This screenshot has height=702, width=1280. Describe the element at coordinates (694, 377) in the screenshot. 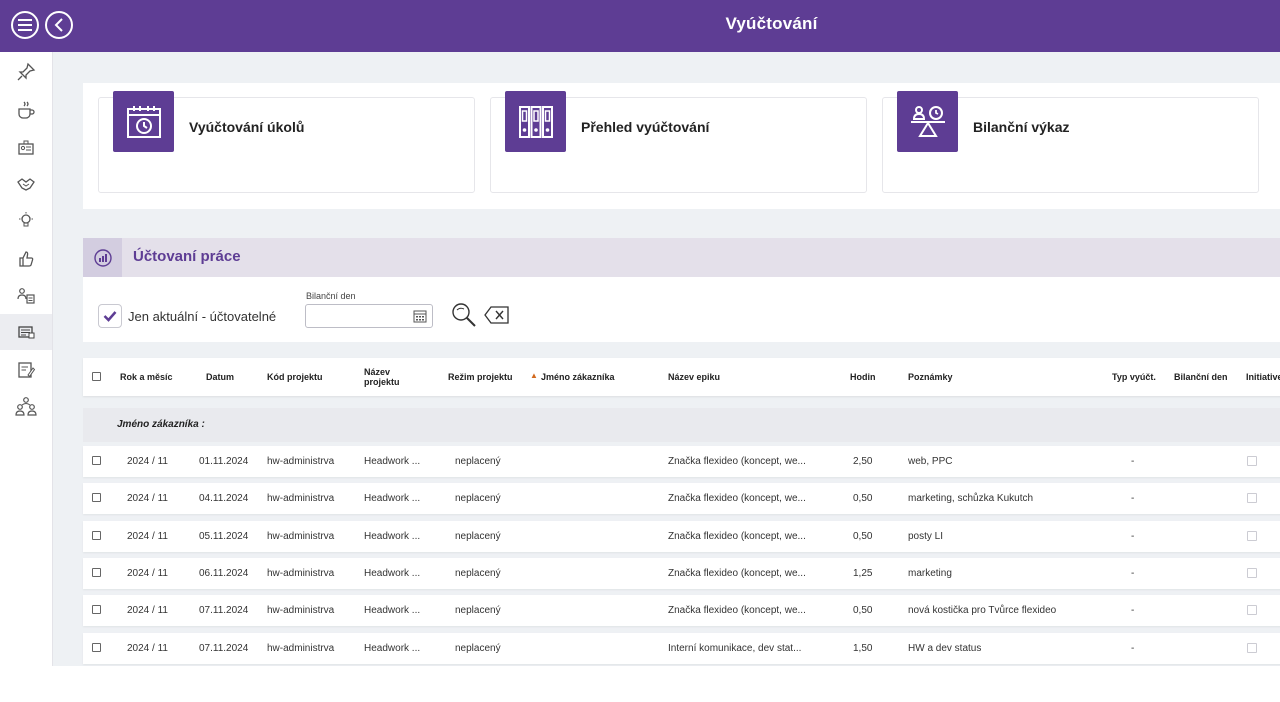

I see `col-epic: Název epiku` at that location.